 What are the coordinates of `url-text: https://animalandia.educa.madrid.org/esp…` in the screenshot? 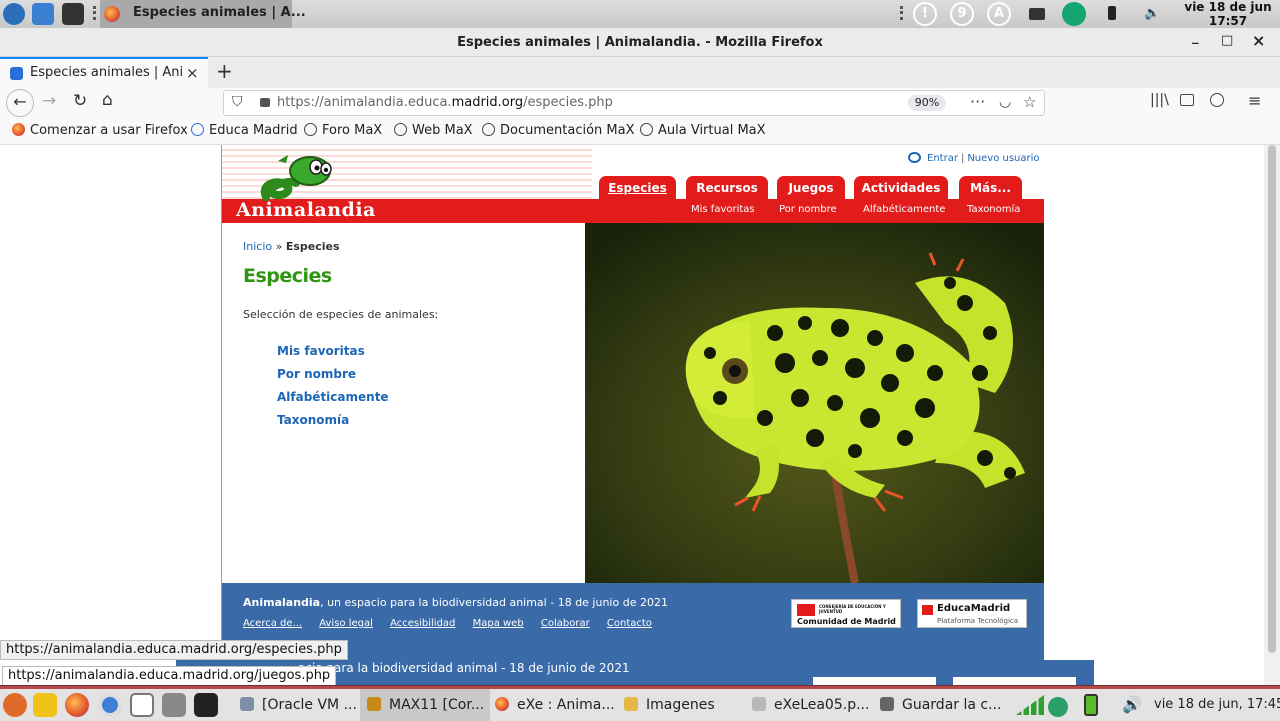 It's located at (445, 102).